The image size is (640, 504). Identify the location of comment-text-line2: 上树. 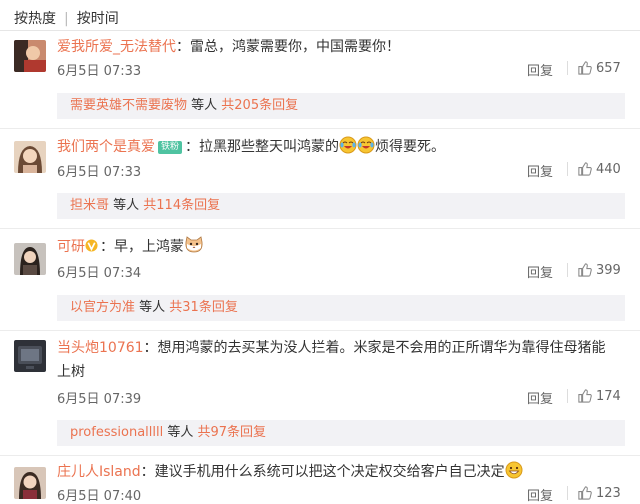
(71, 372).